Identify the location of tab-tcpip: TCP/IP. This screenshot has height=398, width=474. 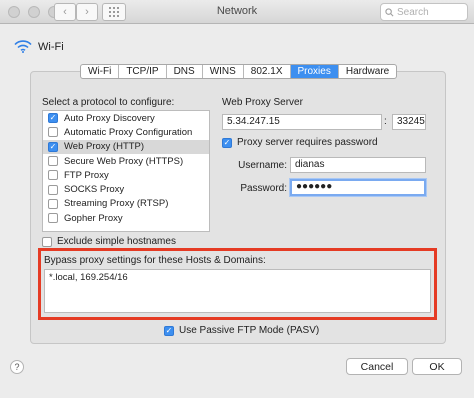
(143, 71).